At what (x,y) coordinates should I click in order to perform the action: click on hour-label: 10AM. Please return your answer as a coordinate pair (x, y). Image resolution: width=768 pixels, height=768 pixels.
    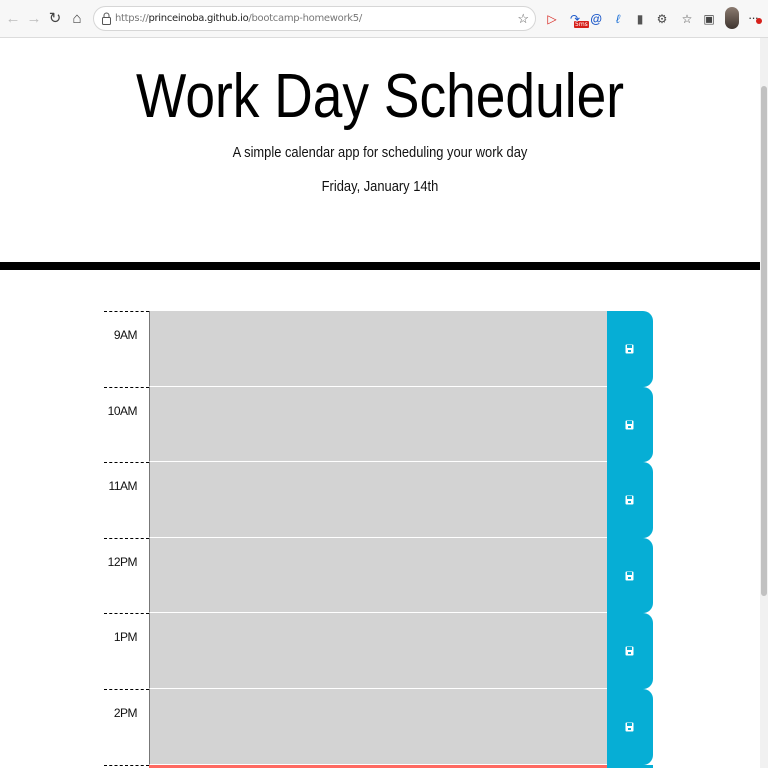
    Looking at the image, I should click on (126, 424).